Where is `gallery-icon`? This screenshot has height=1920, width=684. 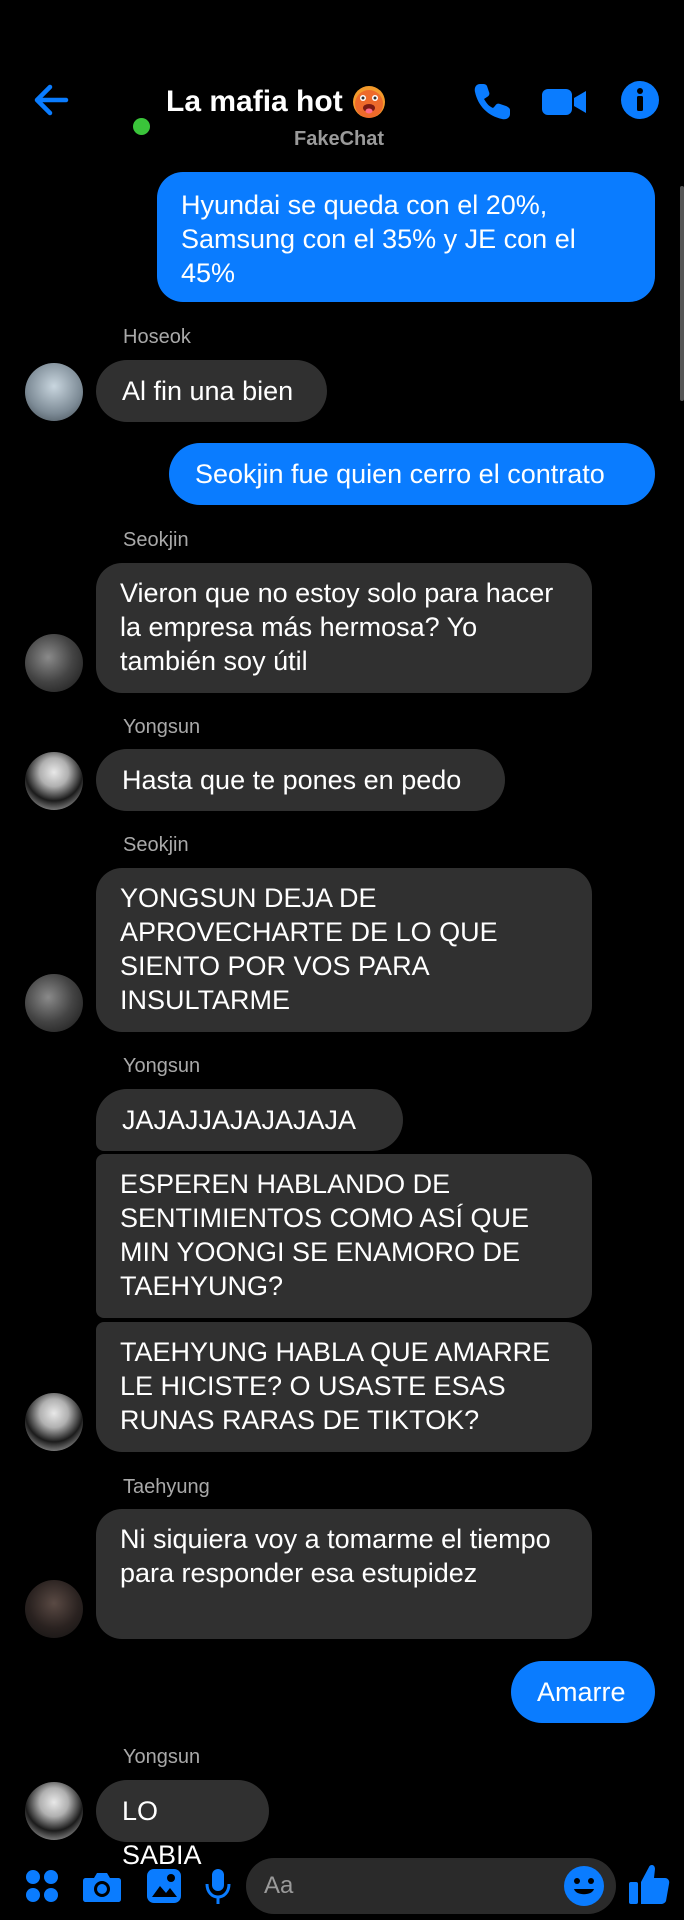 gallery-icon is located at coordinates (164, 1886).